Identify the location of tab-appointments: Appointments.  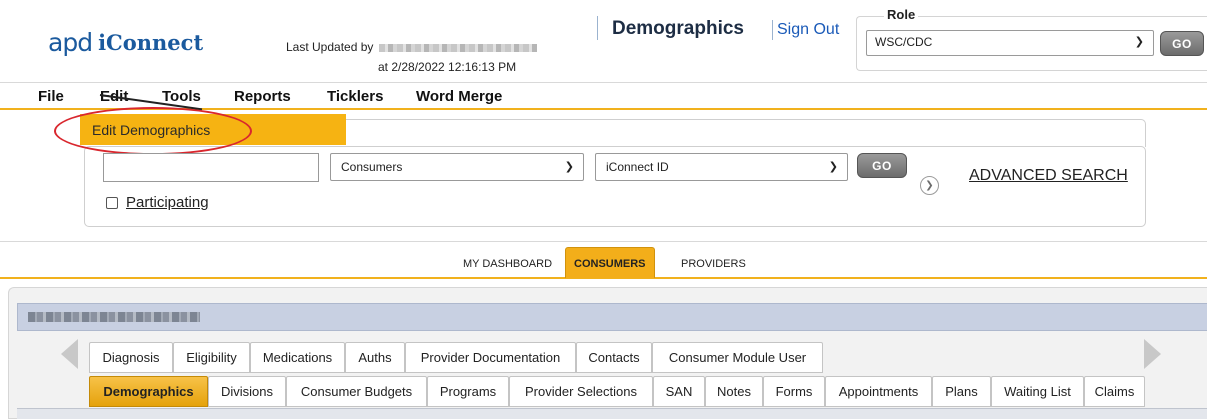
(878, 391).